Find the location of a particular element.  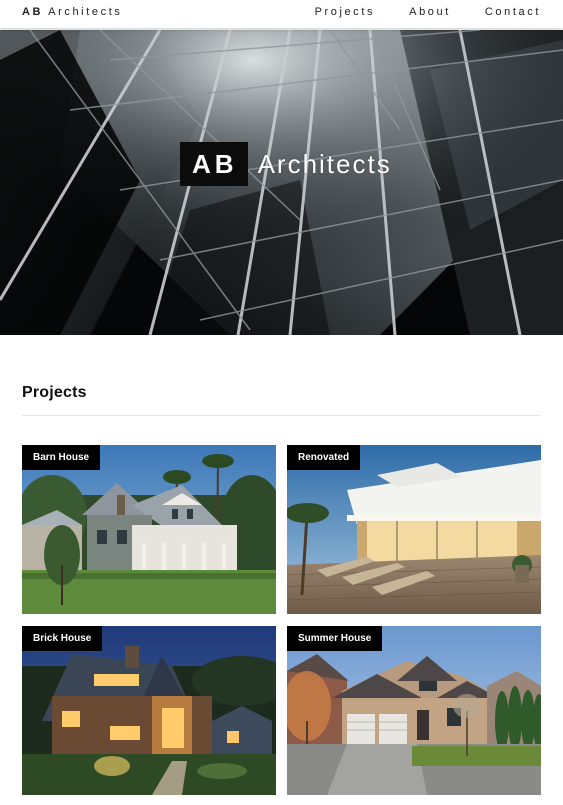

nav-links: Projects About Contact is located at coordinates (411, 12).